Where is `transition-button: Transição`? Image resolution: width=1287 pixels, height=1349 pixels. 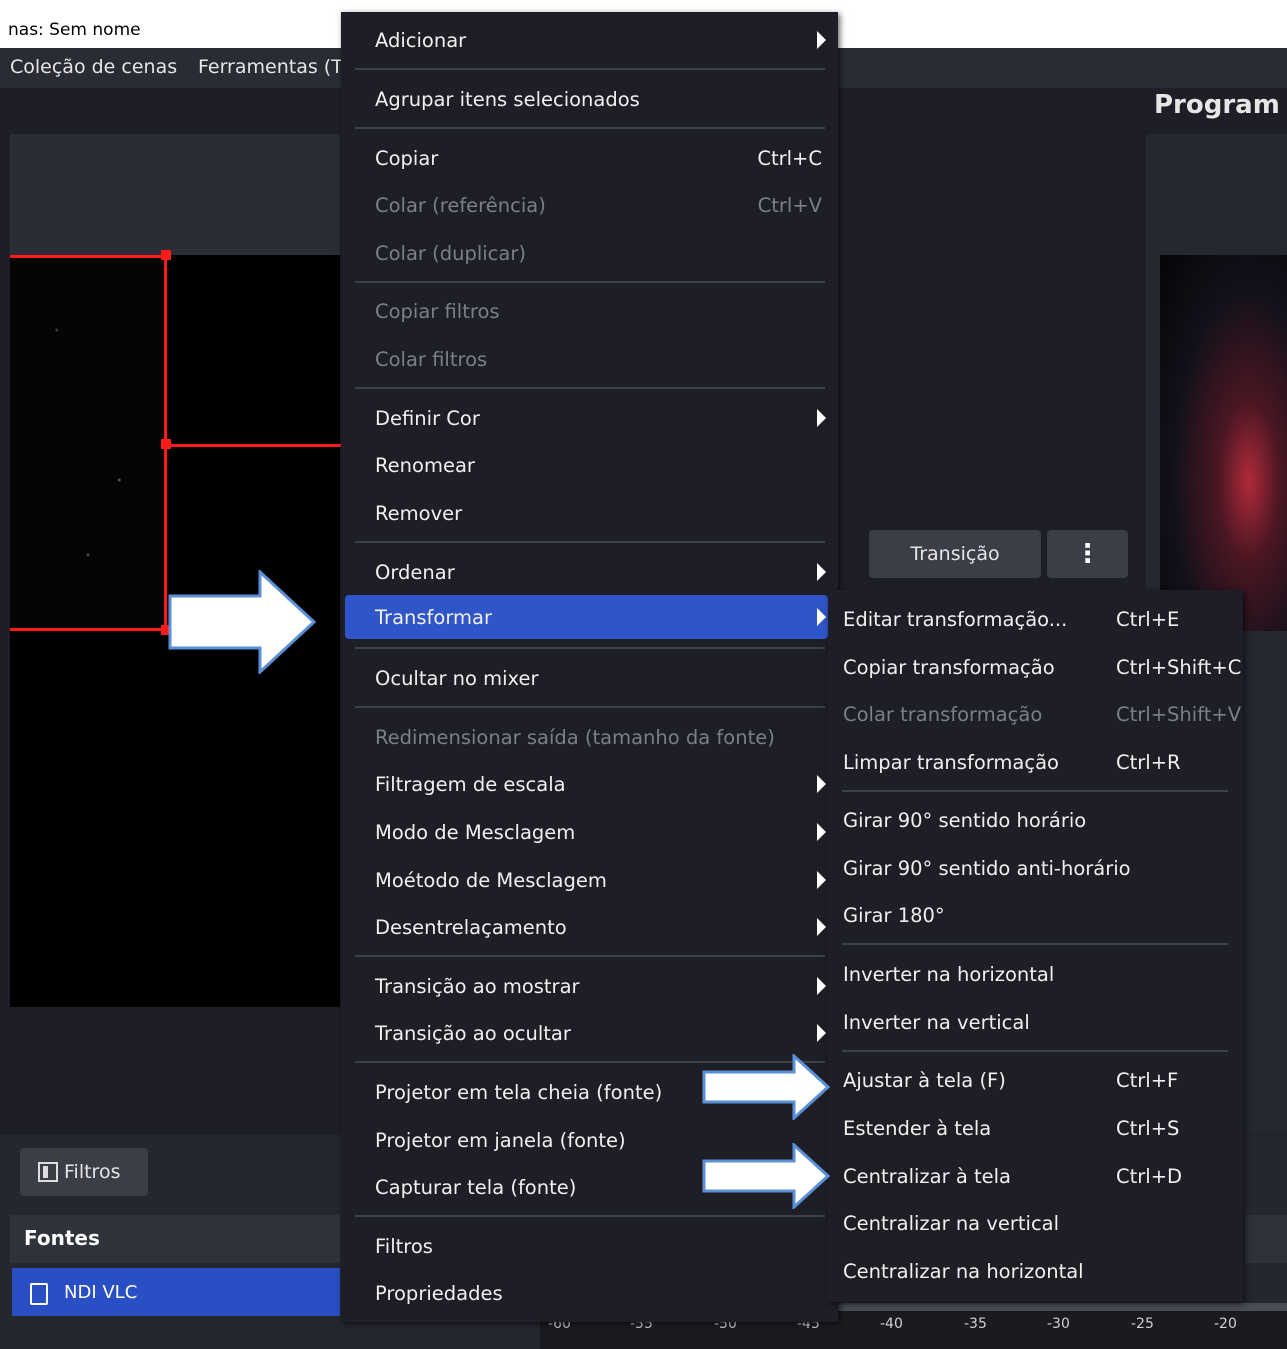
transition-button: Transição is located at coordinates (955, 554).